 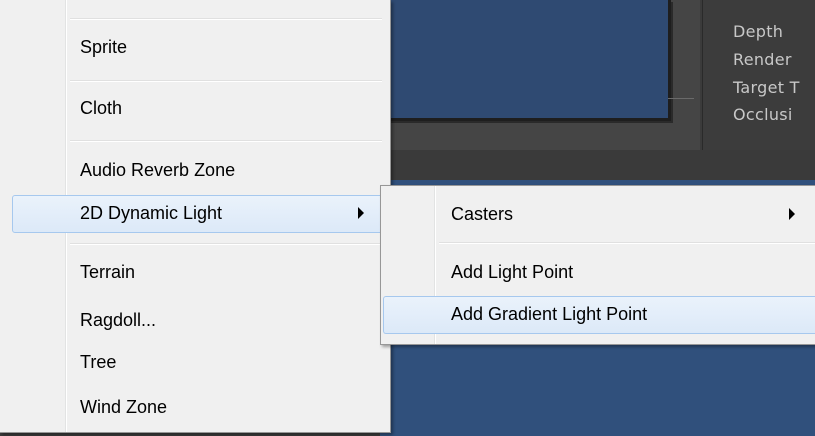 What do you see at coordinates (627, 243) in the screenshot?
I see `submenu-separator` at bounding box center [627, 243].